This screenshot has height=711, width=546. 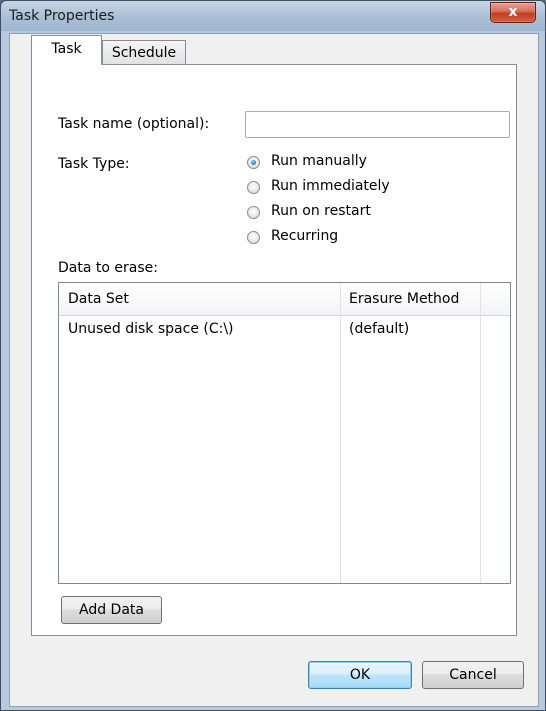 I want to click on list-header: Data Set Erasure Method, so click(x=284, y=299).